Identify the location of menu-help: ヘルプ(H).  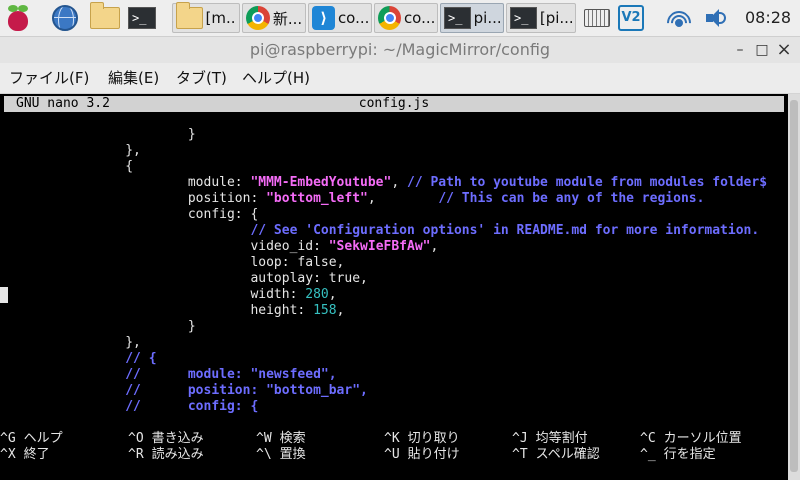
(276, 78).